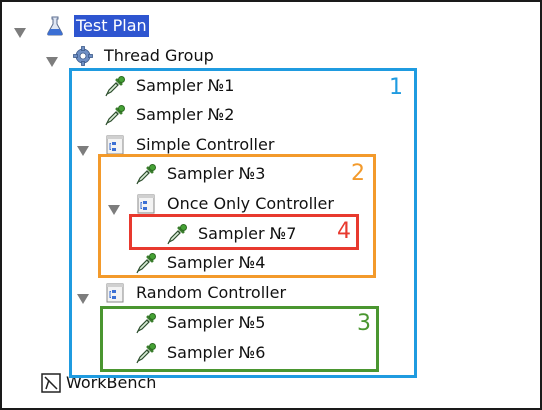 The height and width of the screenshot is (410, 542). What do you see at coordinates (20, 28) in the screenshot?
I see `expand-toggle-test-plan` at bounding box center [20, 28].